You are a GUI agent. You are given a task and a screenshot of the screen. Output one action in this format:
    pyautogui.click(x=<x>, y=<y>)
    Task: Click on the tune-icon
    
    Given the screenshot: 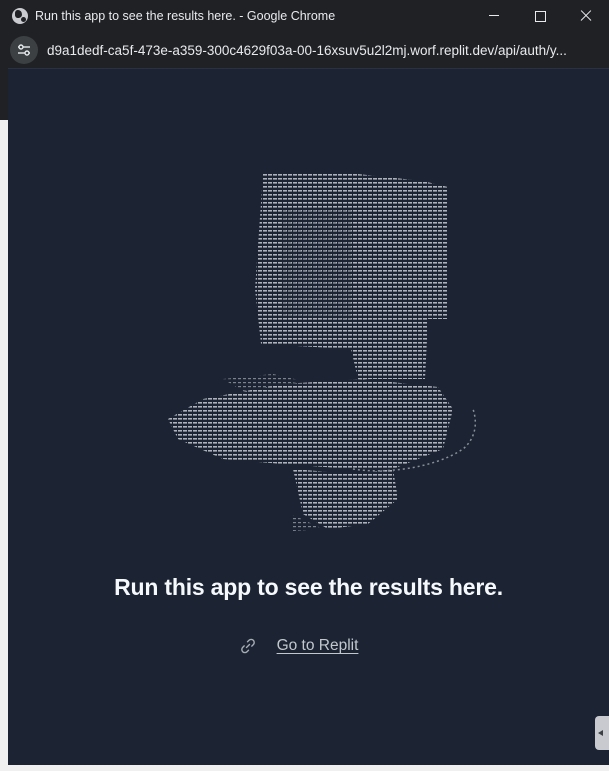 What is the action you would take?
    pyautogui.click(x=24, y=50)
    